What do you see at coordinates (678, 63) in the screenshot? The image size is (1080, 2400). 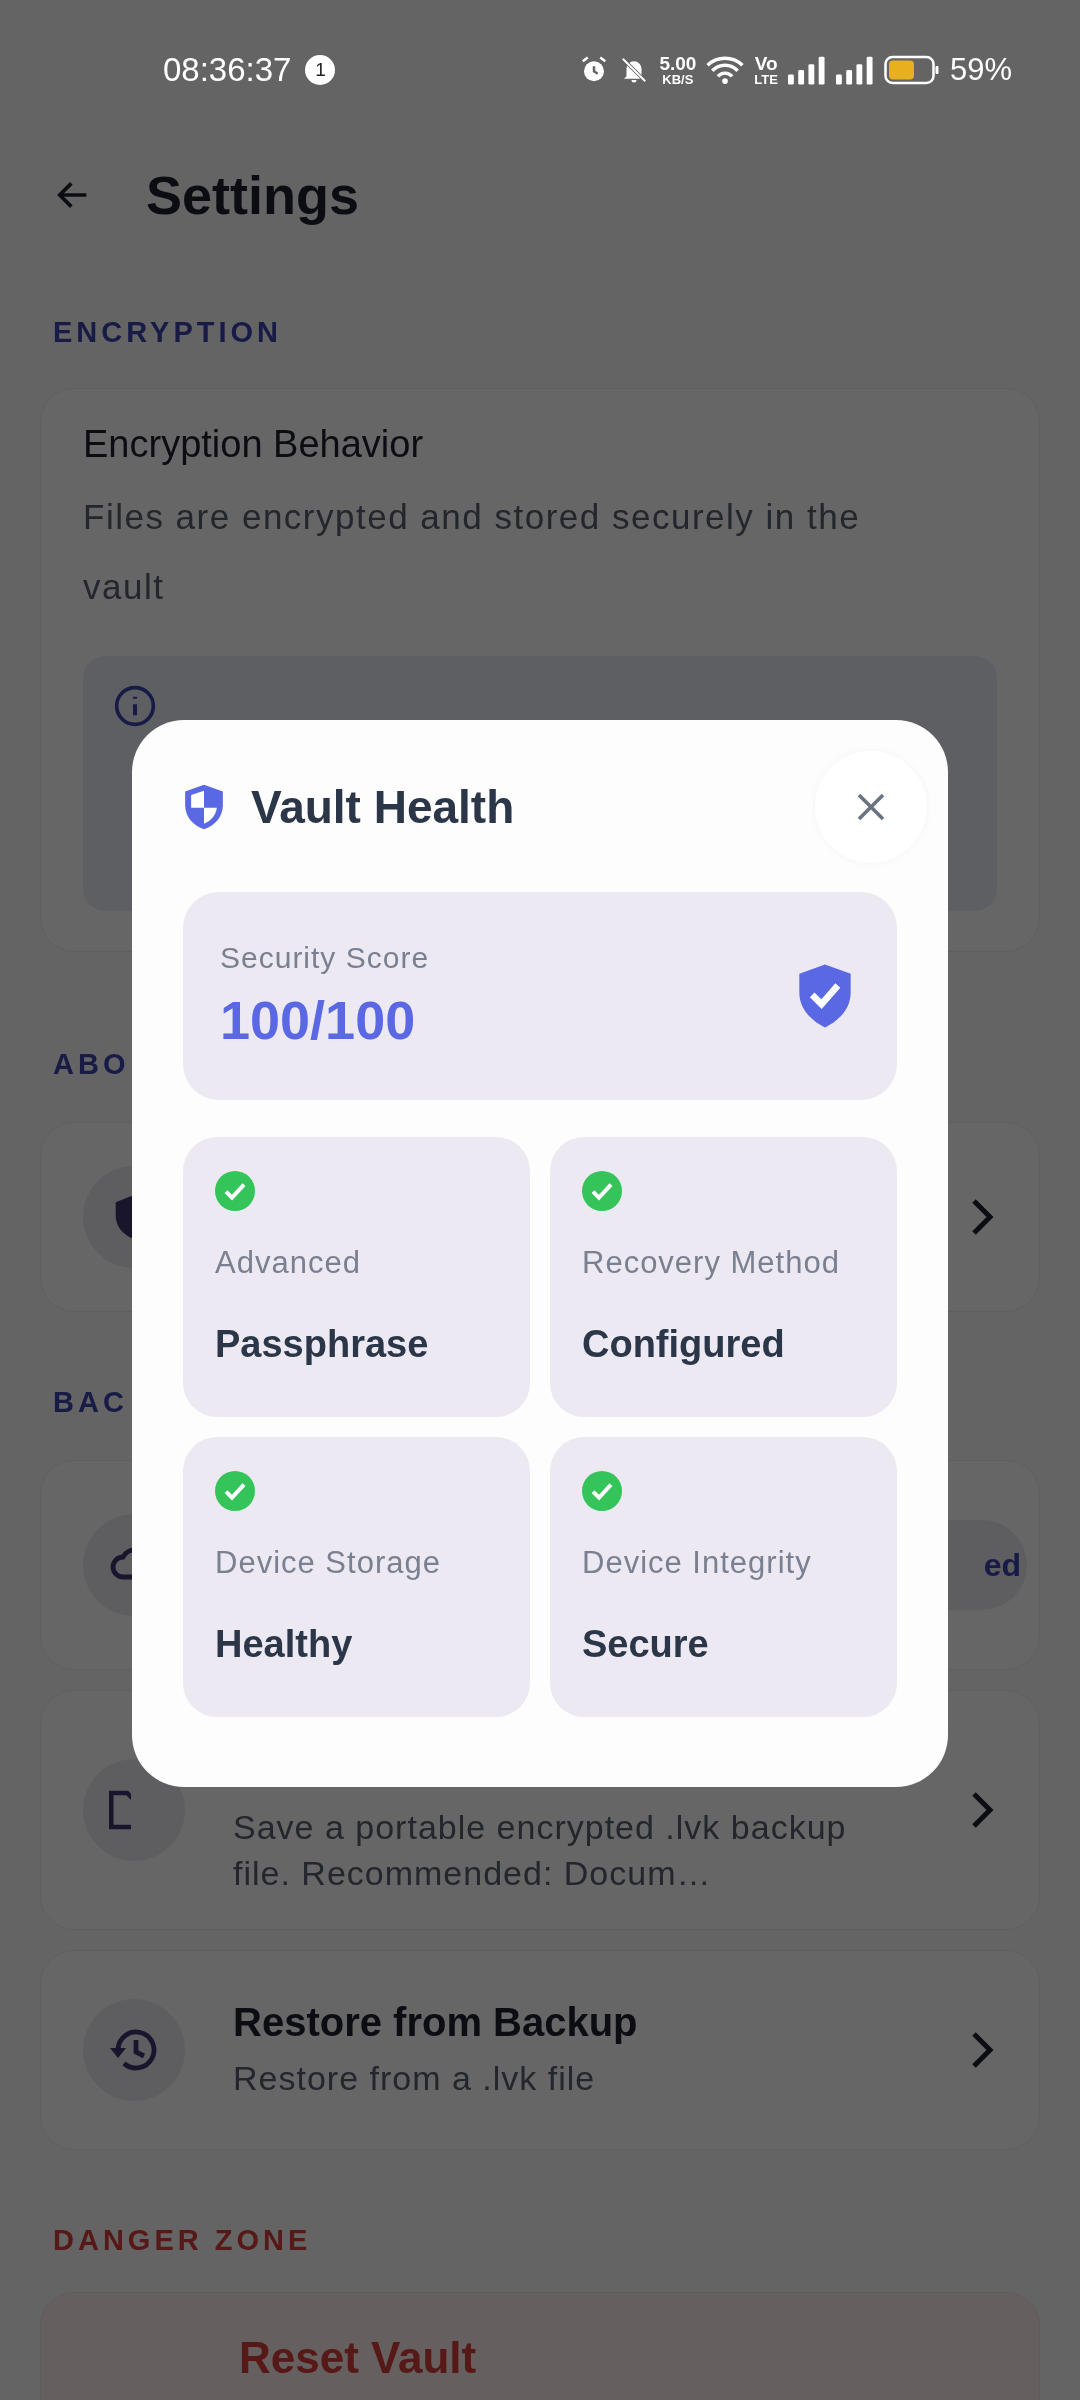 I see `network-speed: 5.00` at bounding box center [678, 63].